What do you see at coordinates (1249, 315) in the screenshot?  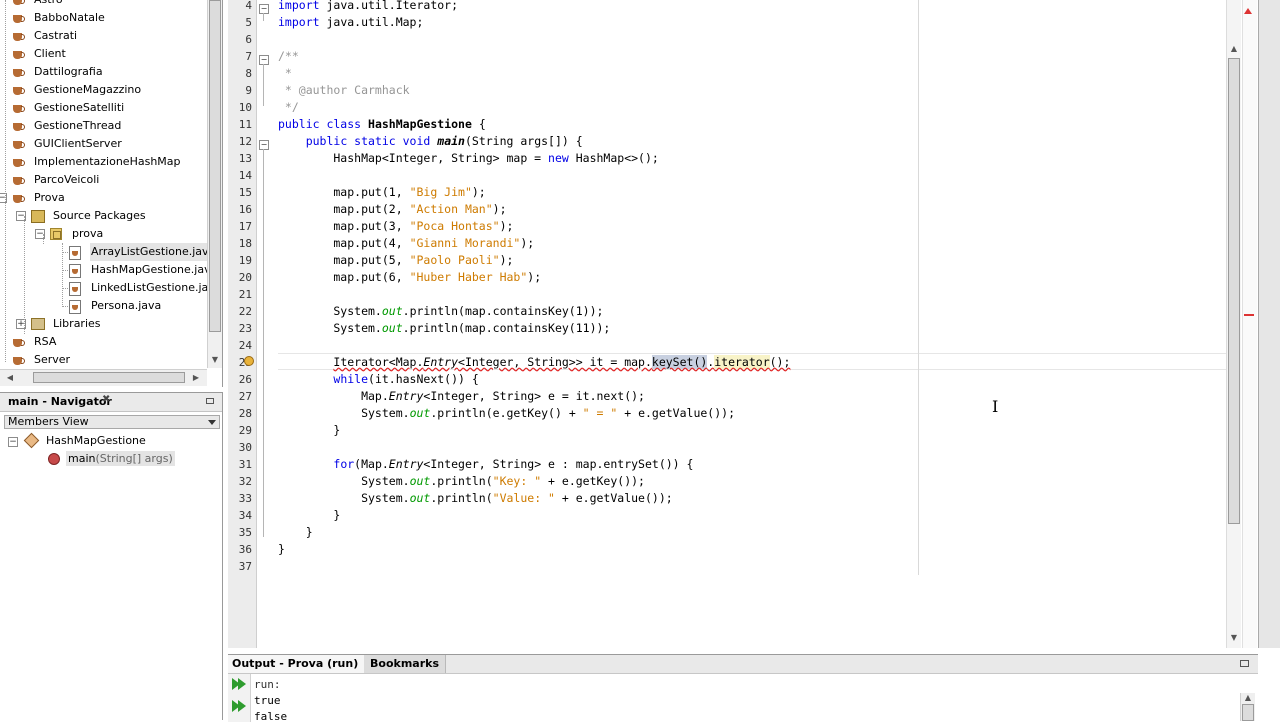 I see `error-mark` at bounding box center [1249, 315].